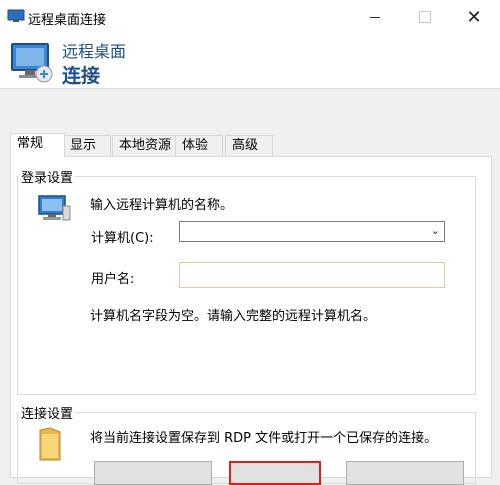 The width and height of the screenshot is (500, 485). Describe the element at coordinates (32, 63) in the screenshot. I see `remote-desktop-logo-icon` at that location.